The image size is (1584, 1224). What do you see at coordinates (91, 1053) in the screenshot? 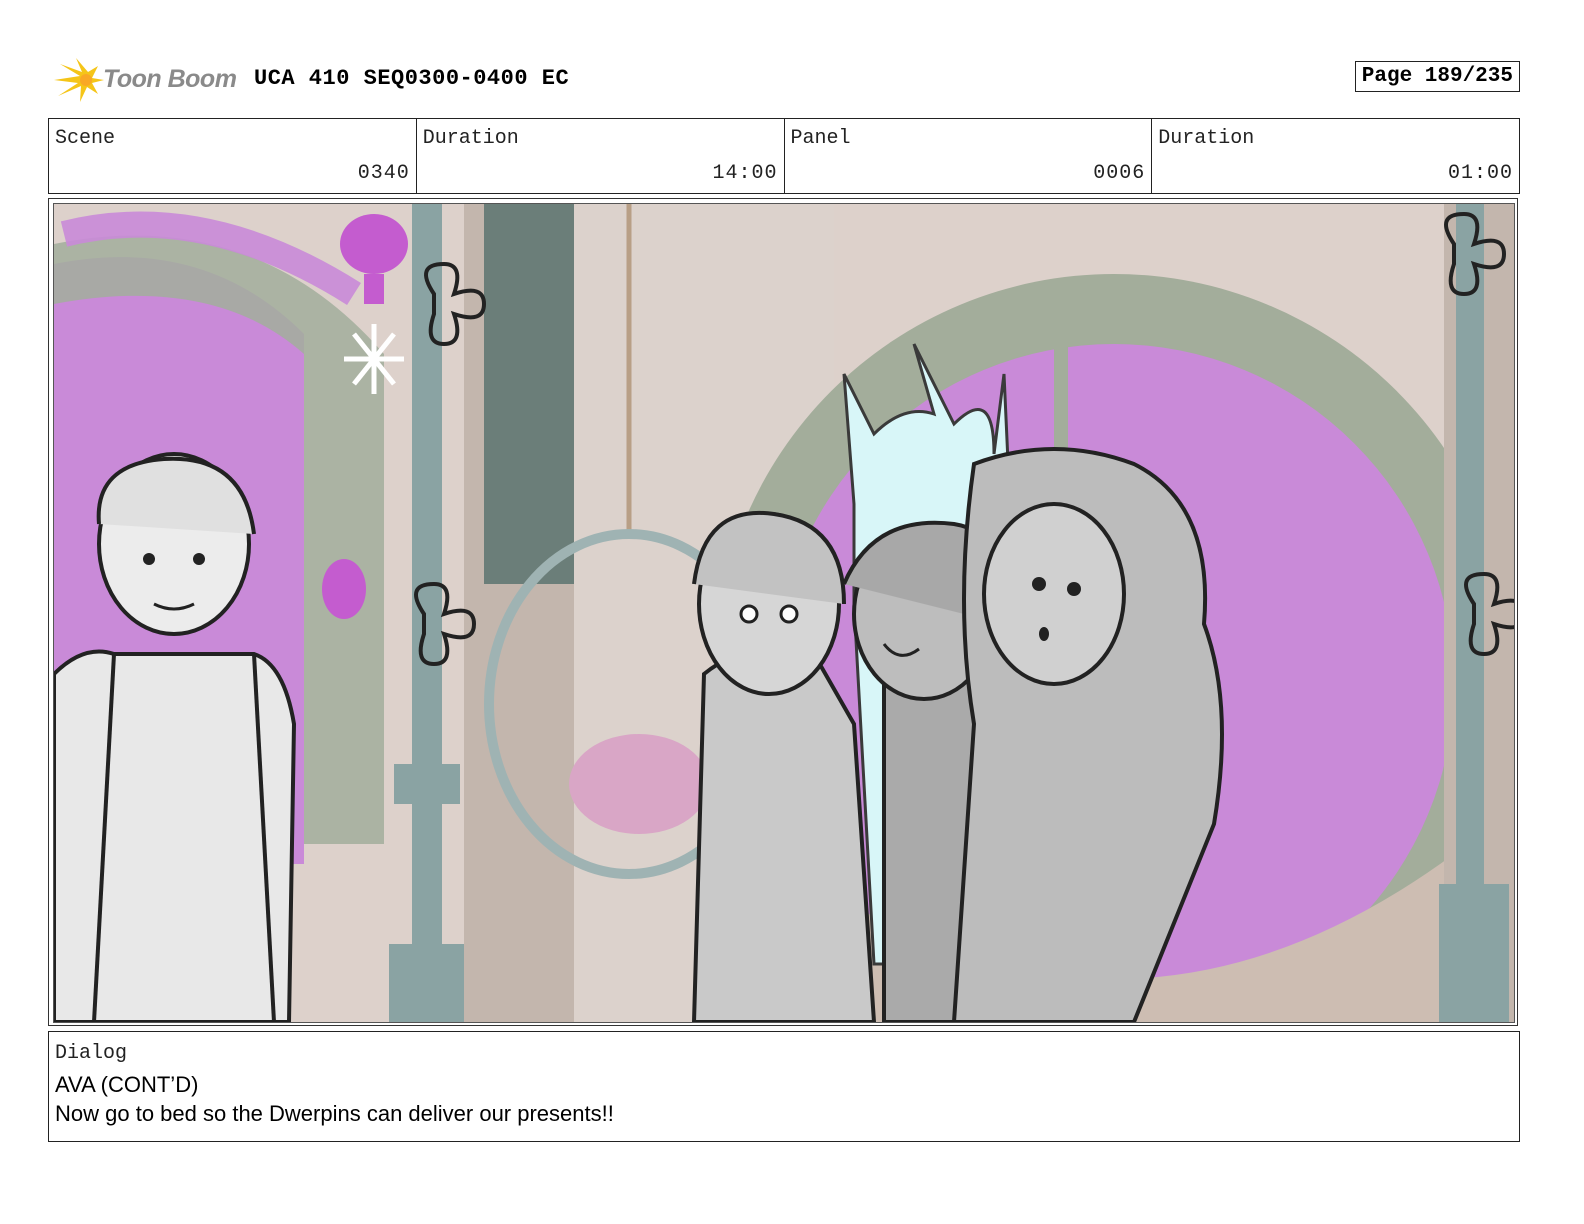
I see `dialog-label: Dialog` at bounding box center [91, 1053].